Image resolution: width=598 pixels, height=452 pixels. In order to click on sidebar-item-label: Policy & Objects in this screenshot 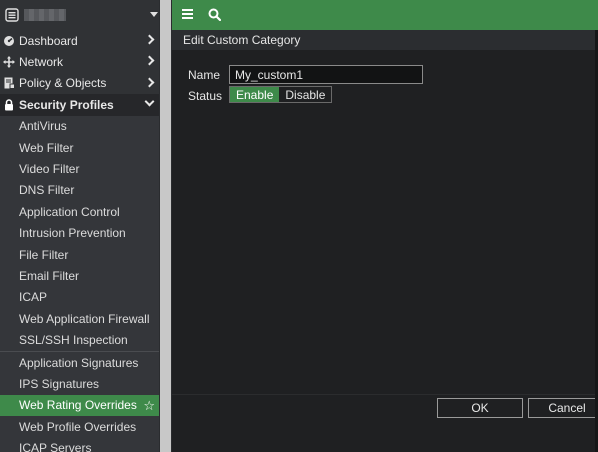, I will do `click(63, 83)`.